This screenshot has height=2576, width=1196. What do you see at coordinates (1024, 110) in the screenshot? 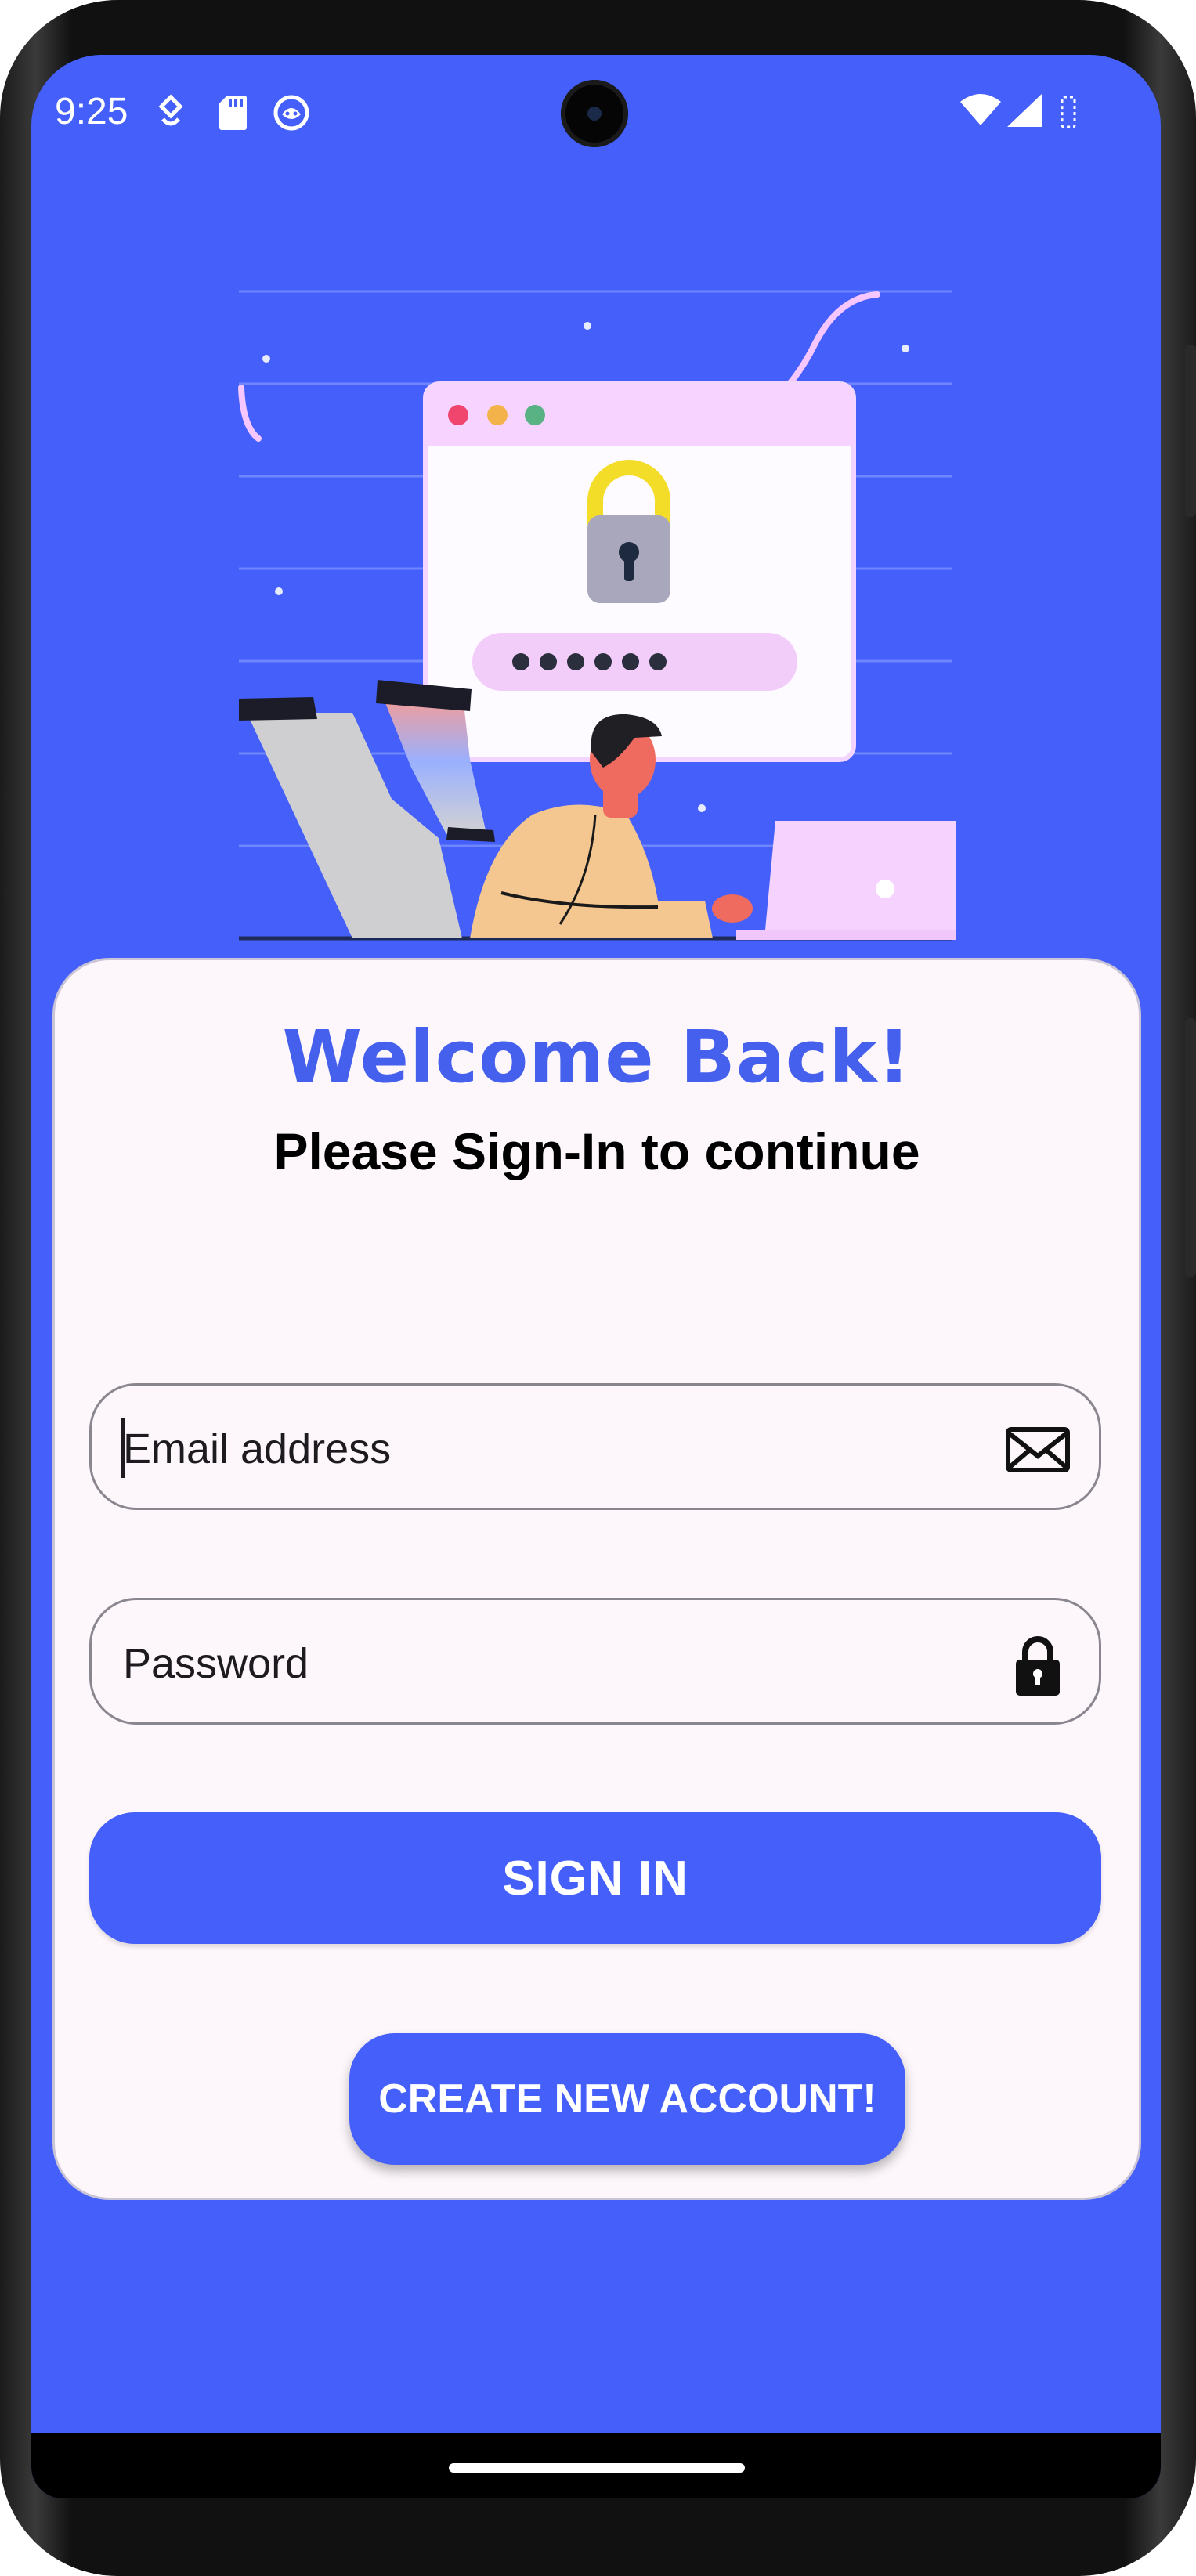
I see `signal-icon` at bounding box center [1024, 110].